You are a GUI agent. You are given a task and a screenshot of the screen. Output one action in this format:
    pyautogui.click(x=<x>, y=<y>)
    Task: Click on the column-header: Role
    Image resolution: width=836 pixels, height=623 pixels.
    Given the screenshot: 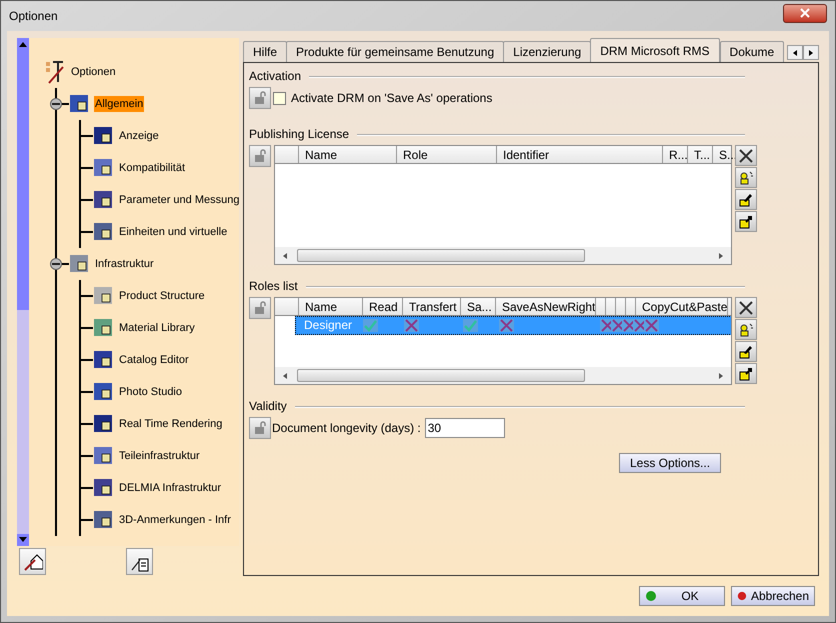 What is the action you would take?
    pyautogui.click(x=447, y=154)
    